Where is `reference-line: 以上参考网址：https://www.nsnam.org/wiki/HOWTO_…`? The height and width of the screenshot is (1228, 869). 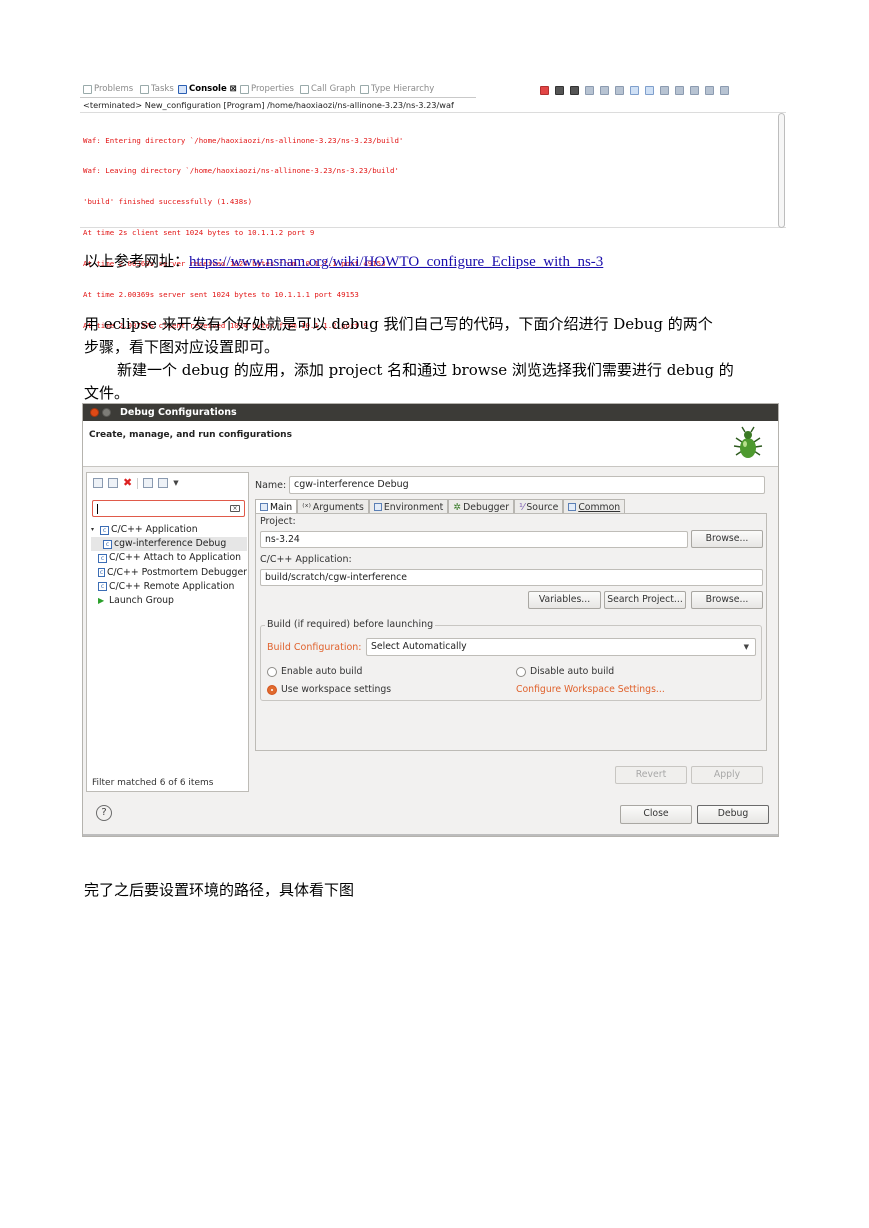
reference-line: 以上参考网址：https://www.nsnam.org/wiki/HOWTO_… is located at coordinates (343, 261).